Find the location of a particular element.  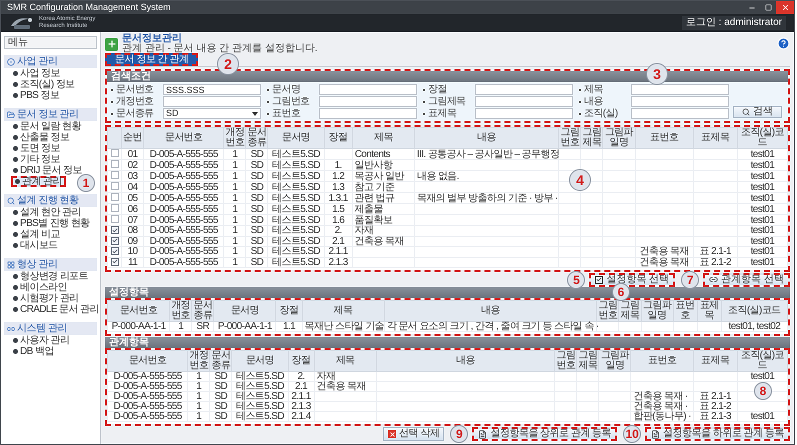

search-button: 검색 is located at coordinates (757, 112).